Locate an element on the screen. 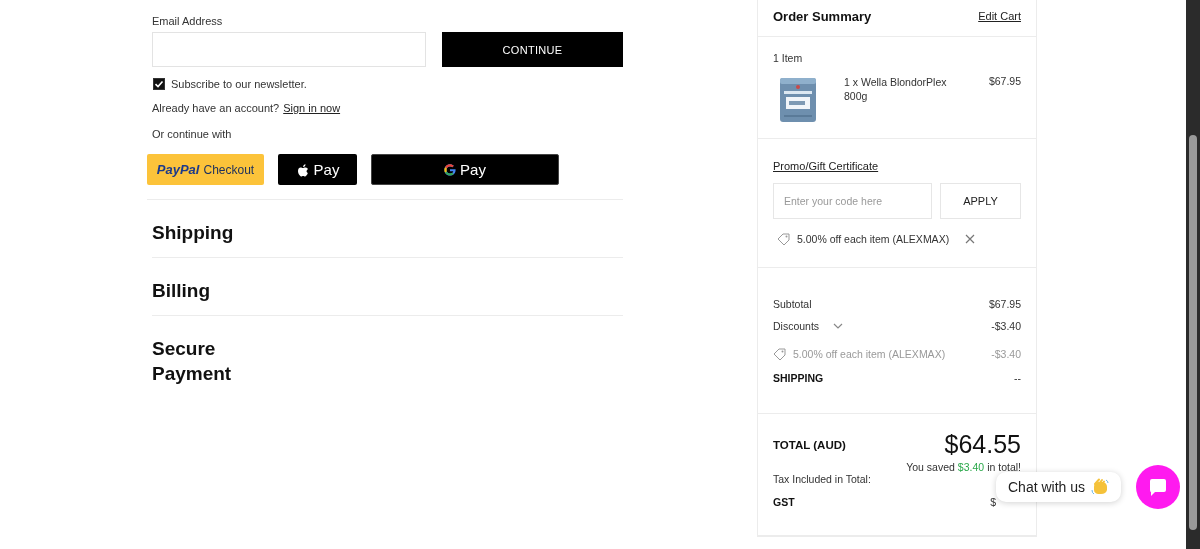 This screenshot has width=1200, height=549. saved-text: You saved is located at coordinates (930, 467).